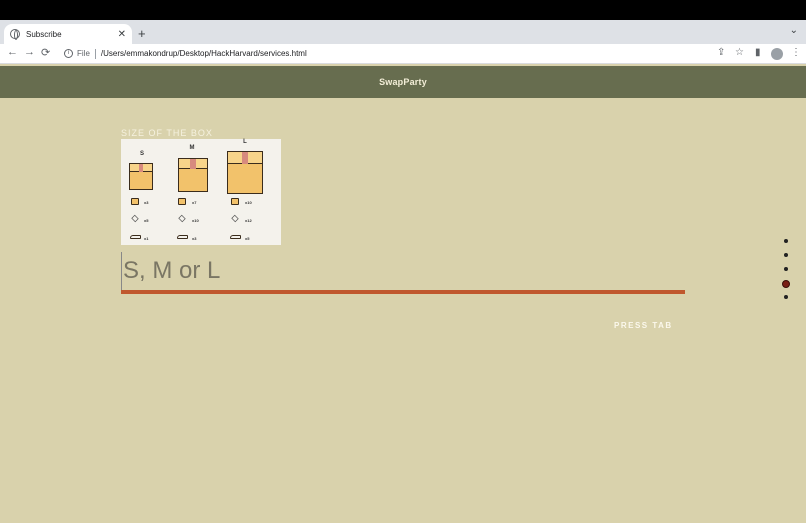 The image size is (806, 523). What do you see at coordinates (146, 238) in the screenshot?
I see `shoe-count: x1` at bounding box center [146, 238].